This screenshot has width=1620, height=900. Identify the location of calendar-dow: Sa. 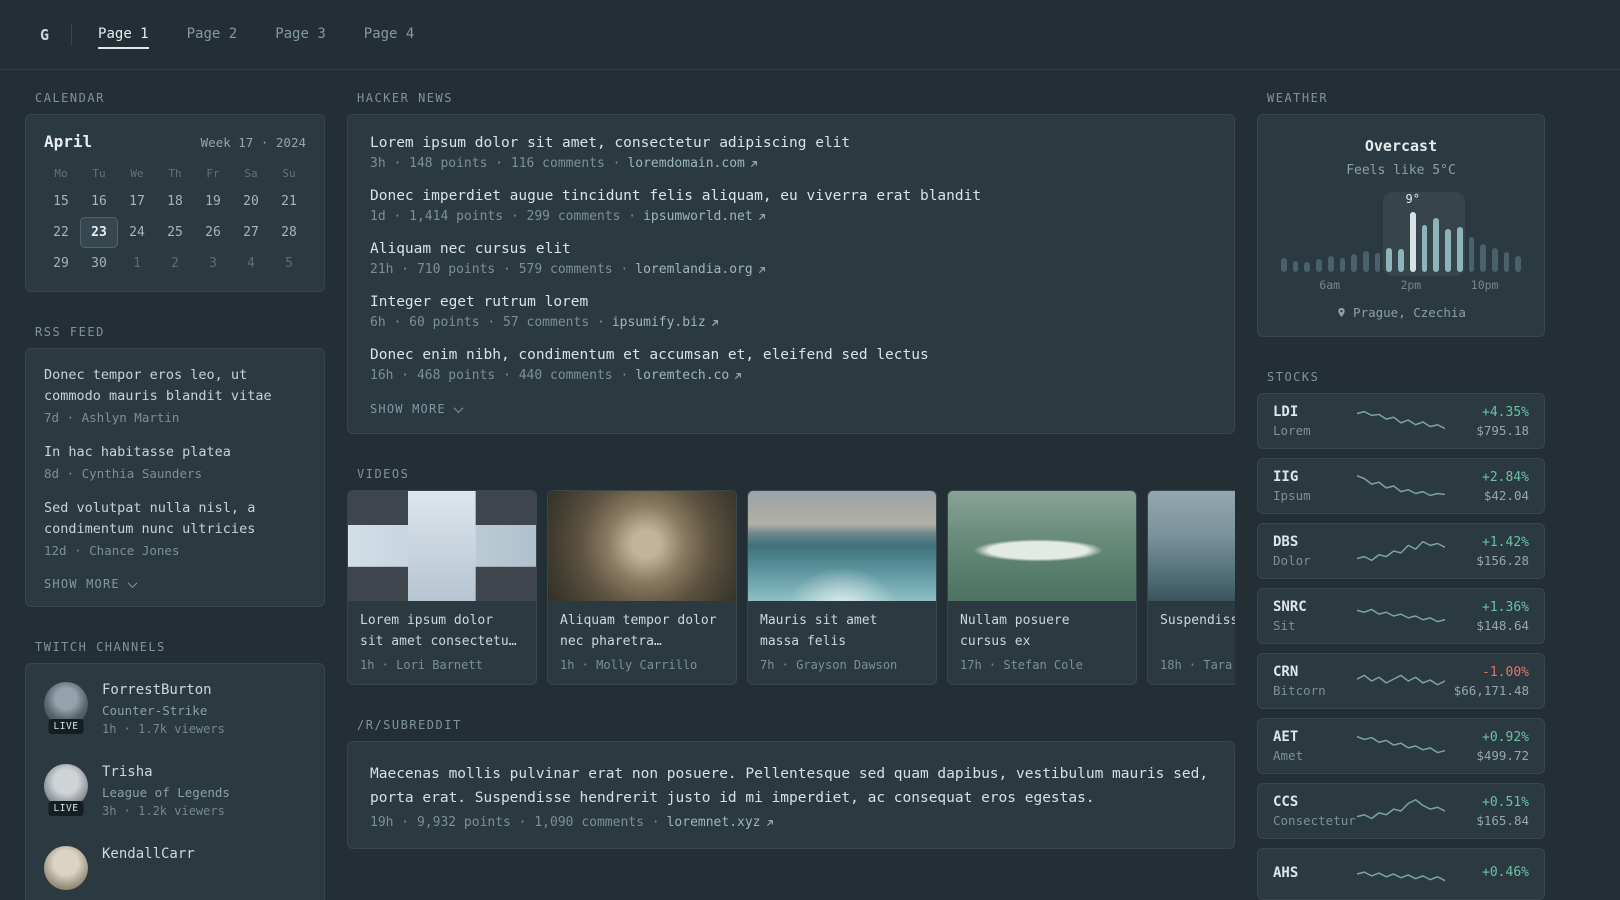
(251, 173).